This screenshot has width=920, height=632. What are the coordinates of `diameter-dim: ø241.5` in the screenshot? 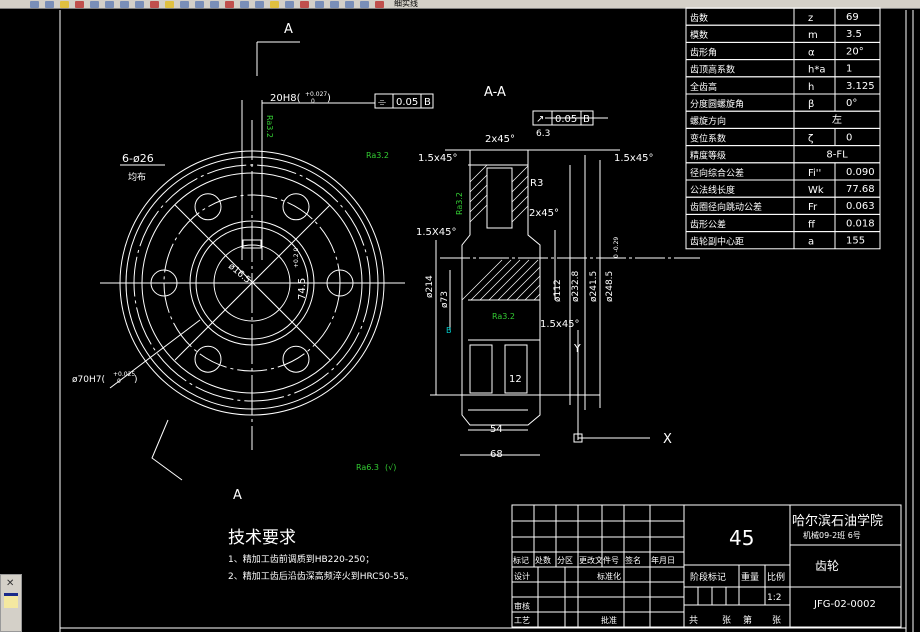 It's located at (594, 286).